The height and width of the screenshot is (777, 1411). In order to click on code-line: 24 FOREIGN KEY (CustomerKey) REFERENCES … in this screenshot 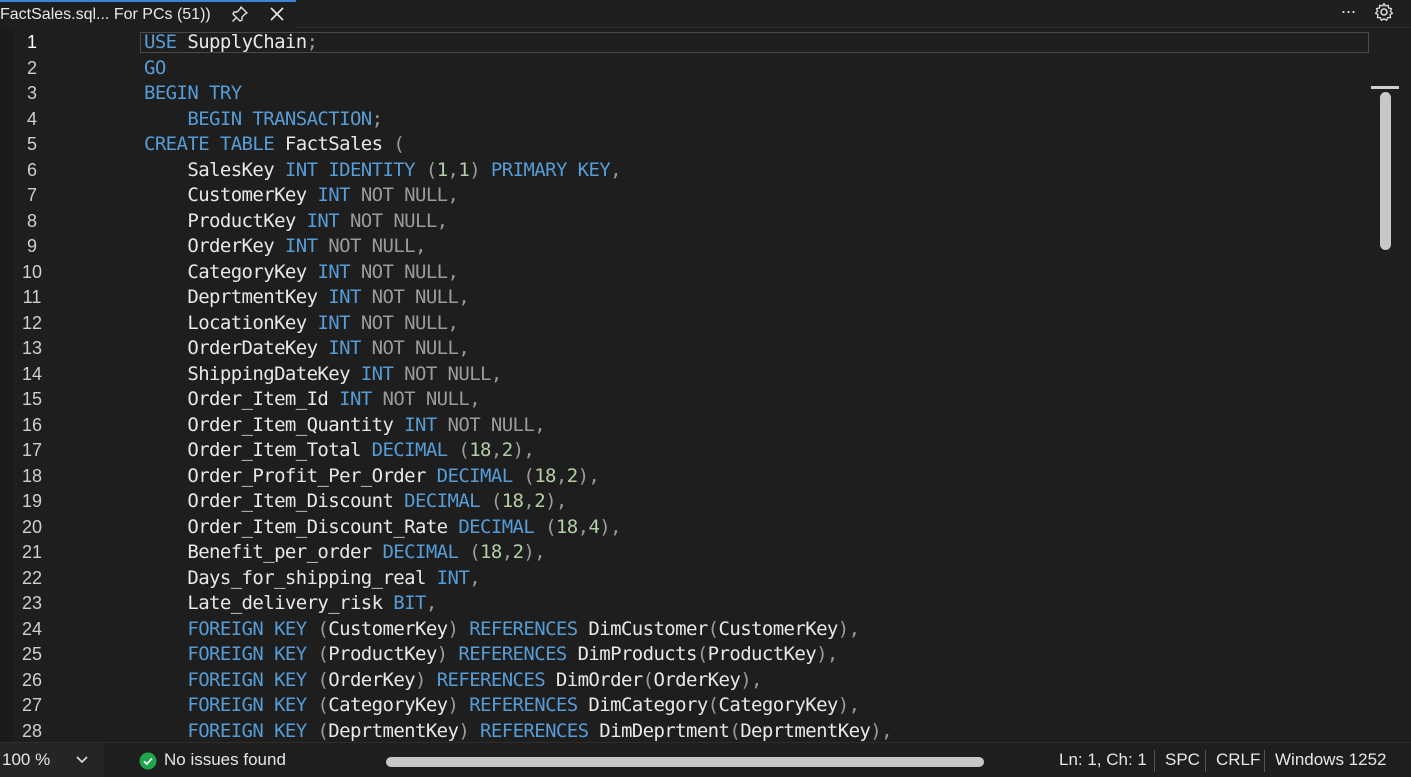, I will do `click(685, 630)`.